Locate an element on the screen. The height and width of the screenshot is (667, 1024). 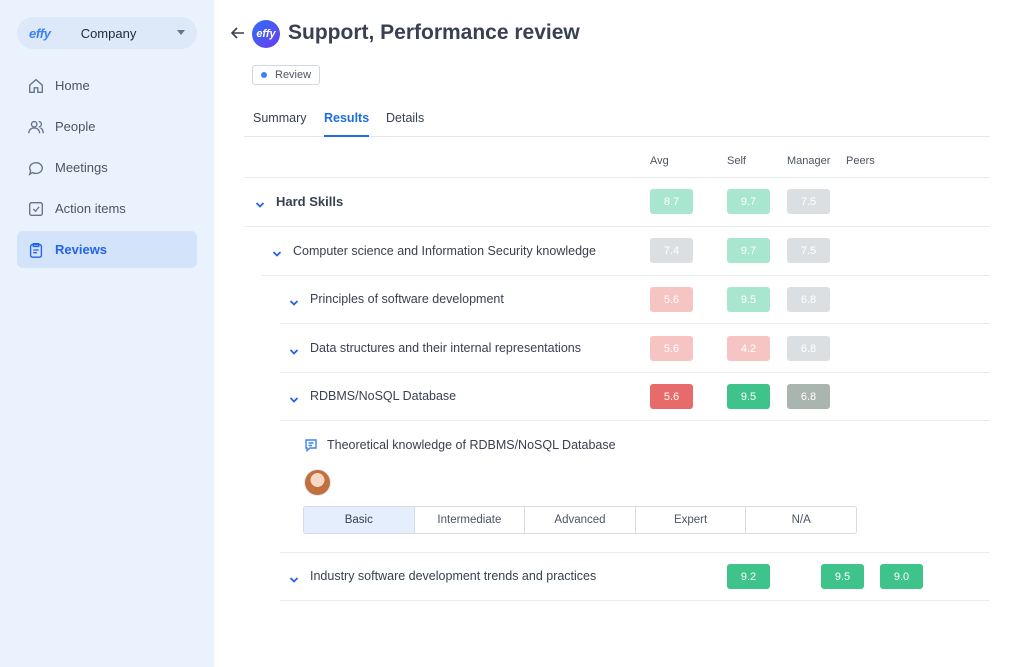
sidebar-item-reviews: Reviews is located at coordinates (107, 249).